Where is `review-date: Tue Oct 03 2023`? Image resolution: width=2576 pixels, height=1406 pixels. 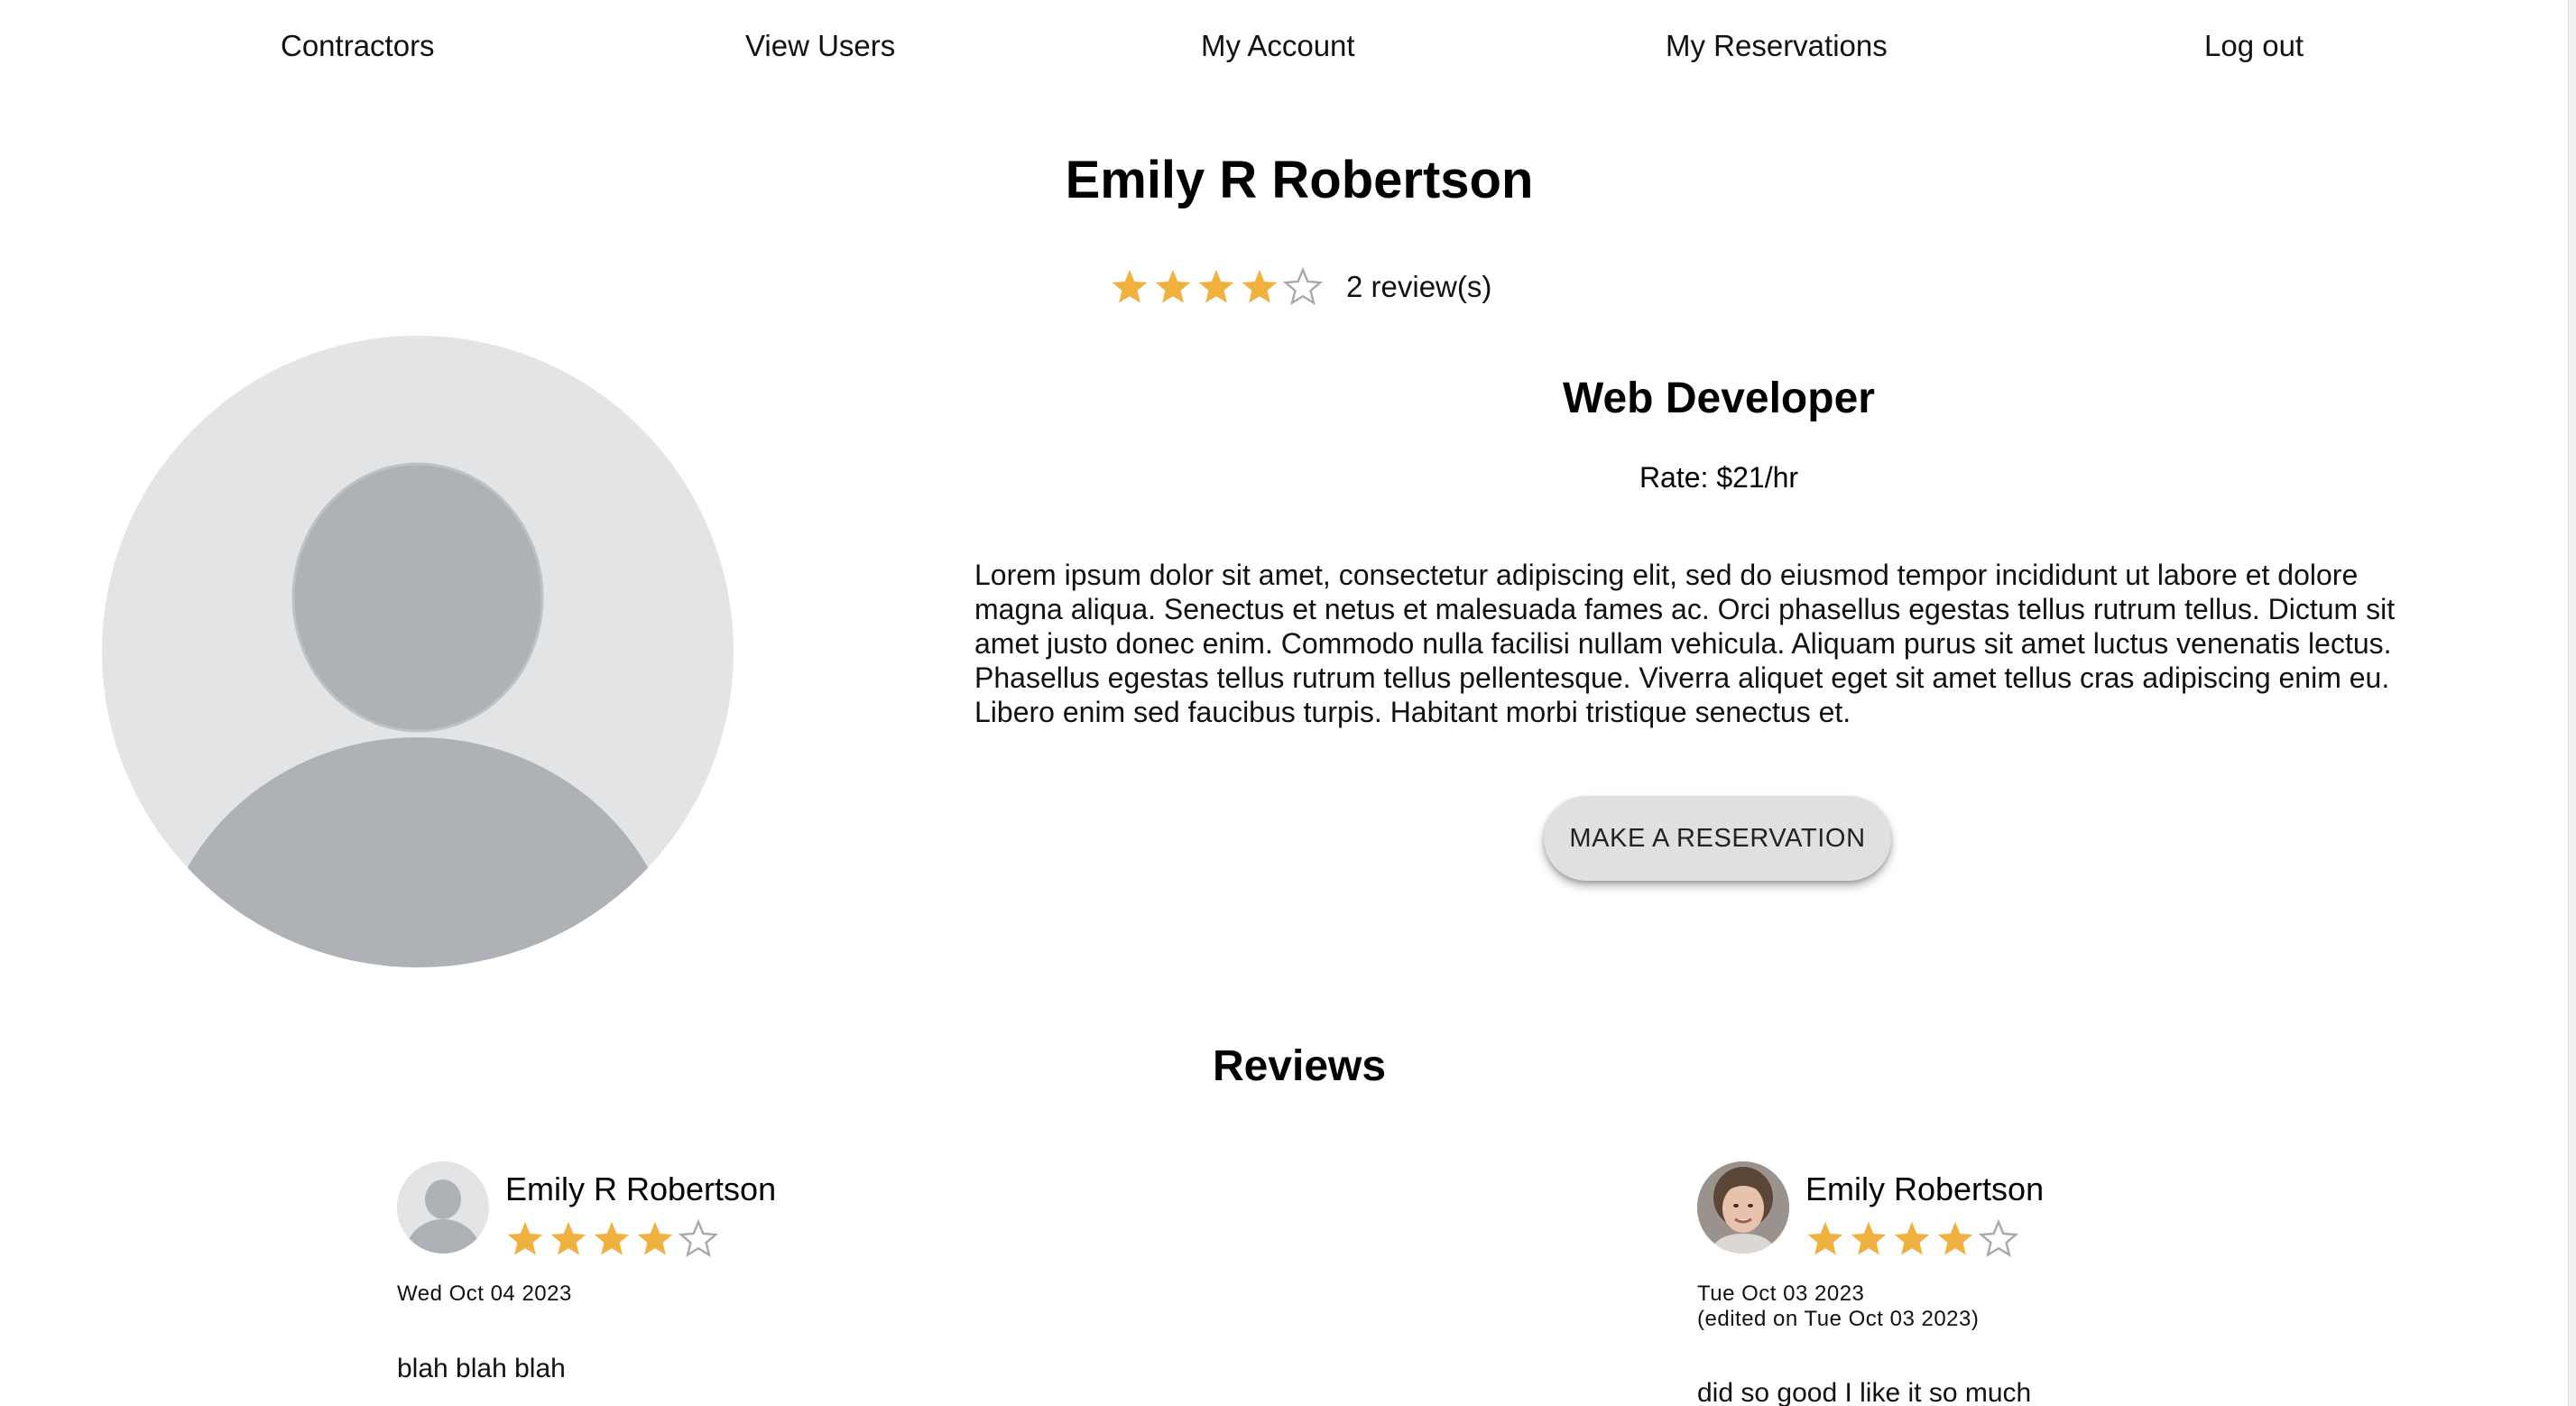
review-date: Tue Oct 03 2023 is located at coordinates (1781, 1293).